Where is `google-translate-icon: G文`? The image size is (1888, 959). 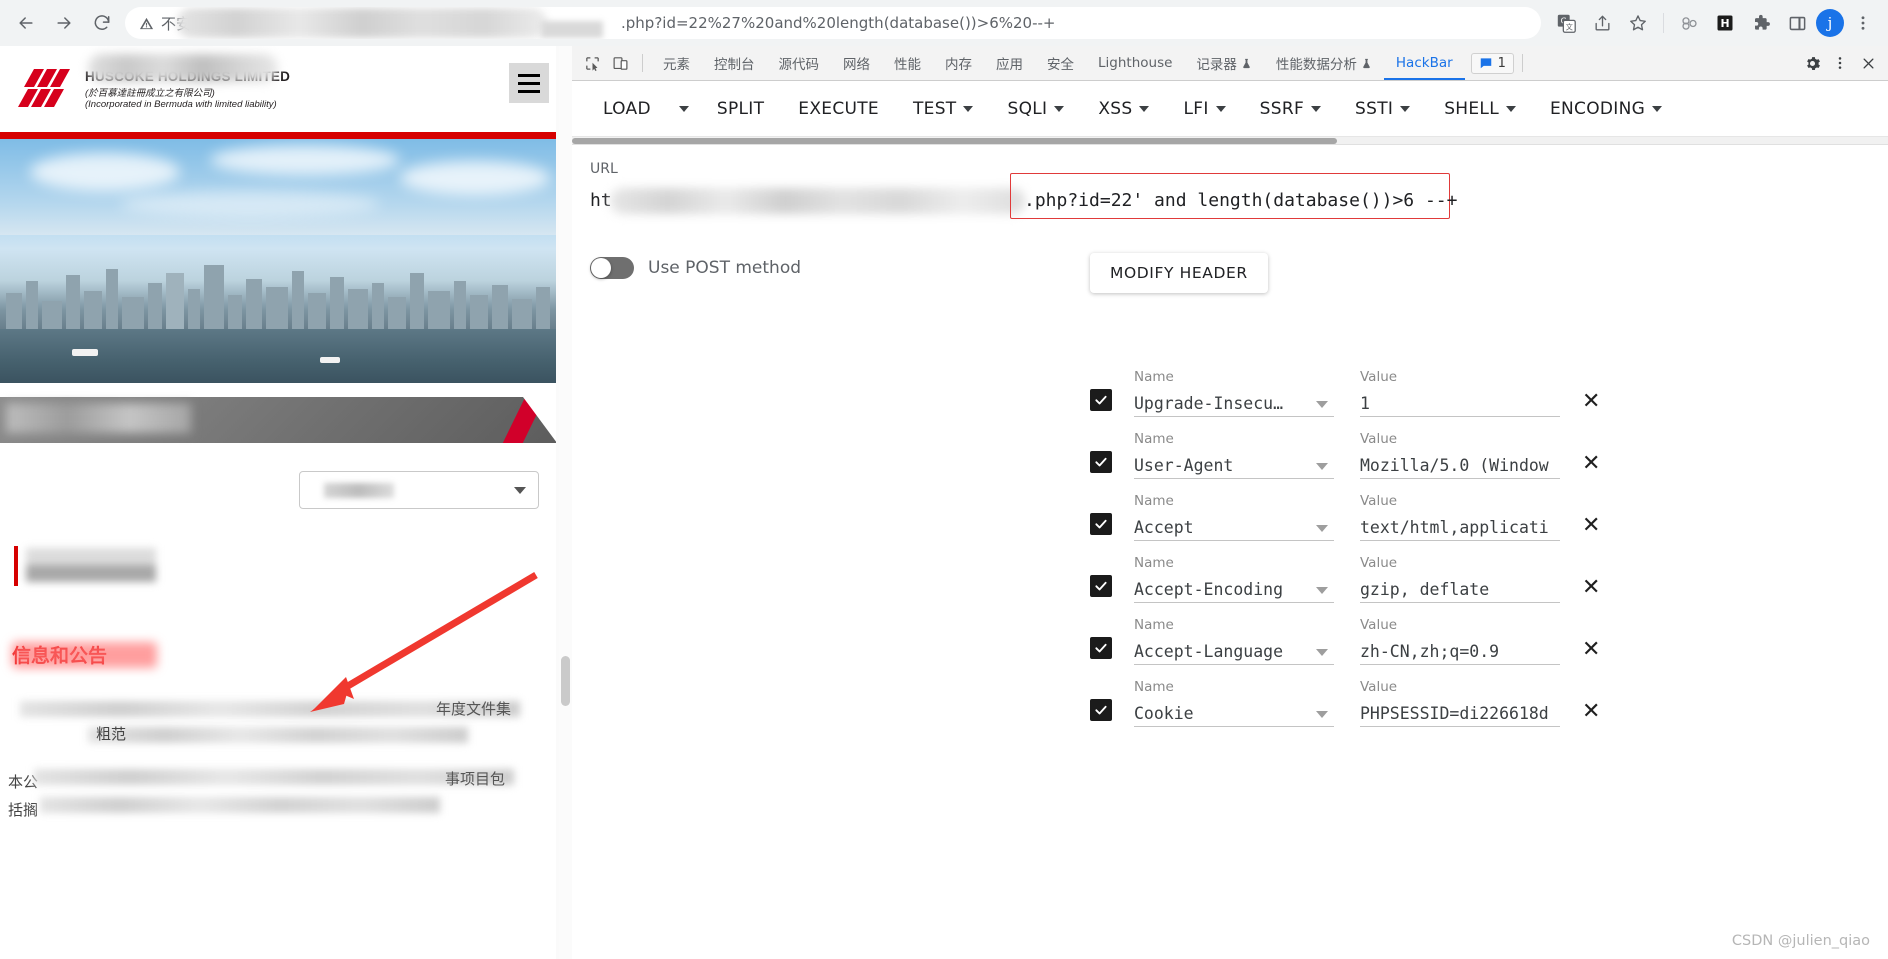 google-translate-icon: G文 is located at coordinates (1566, 23).